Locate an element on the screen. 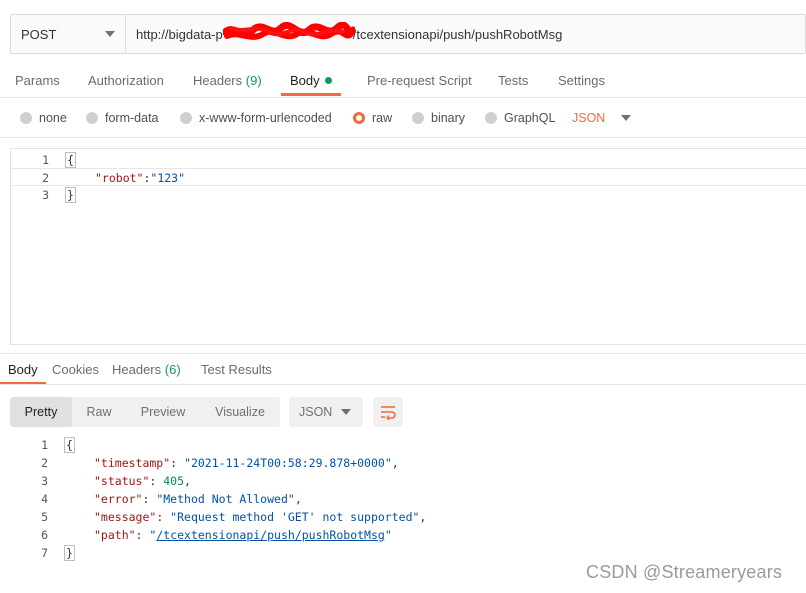  open-brace: { is located at coordinates (70, 160).